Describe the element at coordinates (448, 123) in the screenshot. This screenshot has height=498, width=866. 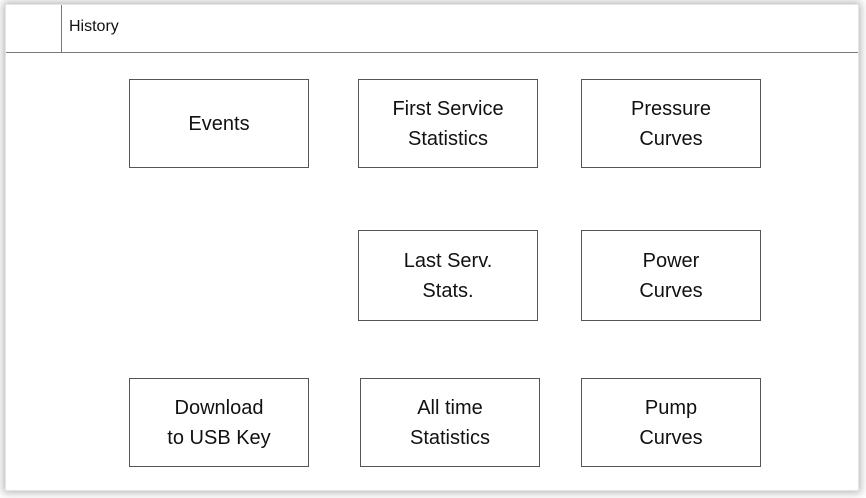
I see `first-service-statistics-button: First Service Statistics` at that location.